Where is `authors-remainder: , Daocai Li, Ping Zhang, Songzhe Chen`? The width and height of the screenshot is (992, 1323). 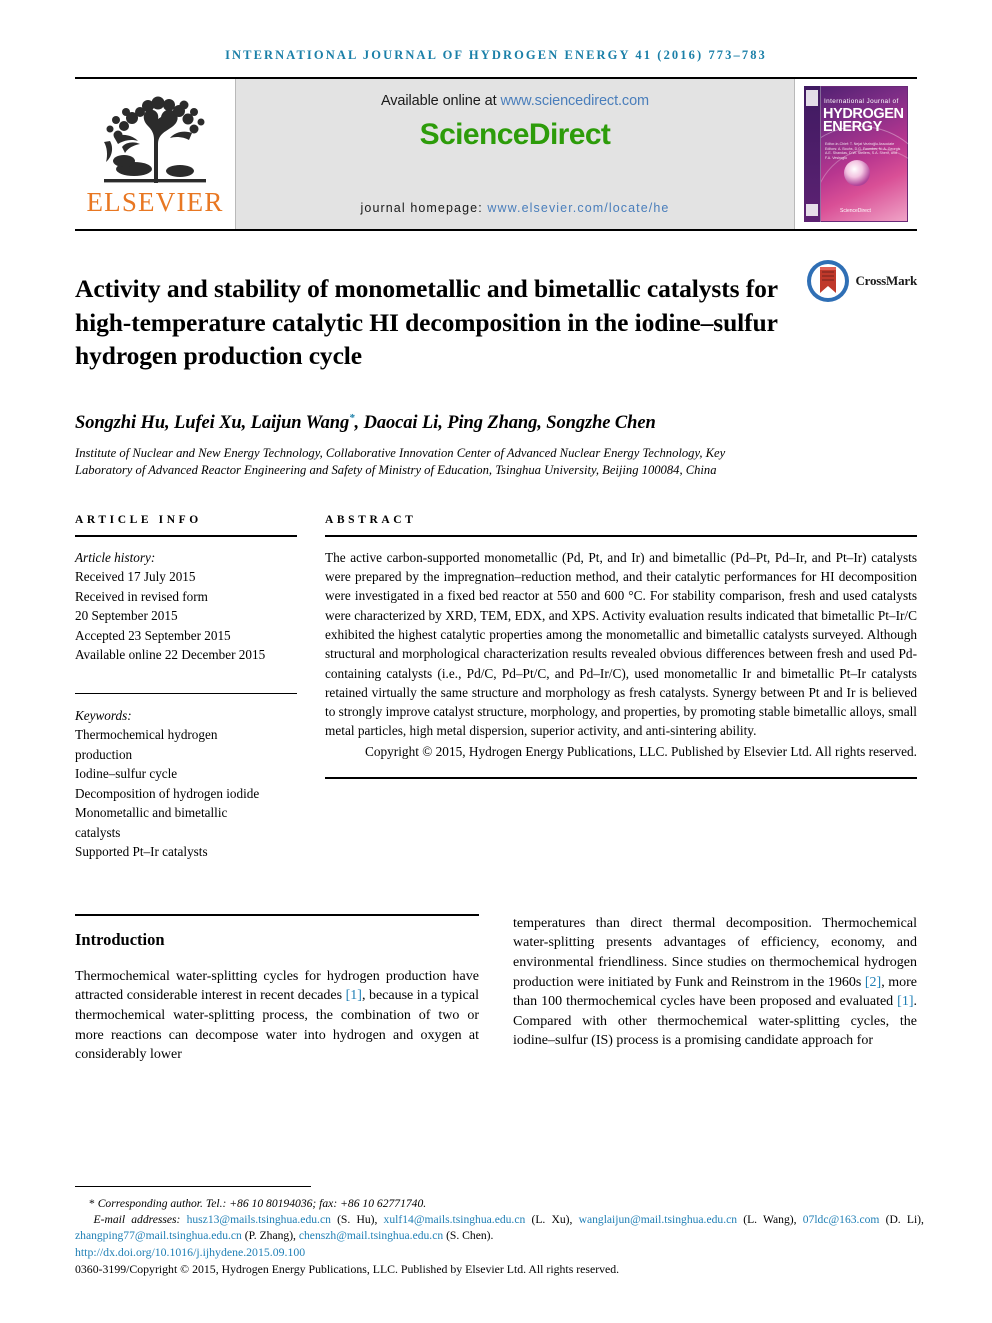
authors-remainder: , Daocai Li, Ping Zhang, Songzhe Chen is located at coordinates (505, 422).